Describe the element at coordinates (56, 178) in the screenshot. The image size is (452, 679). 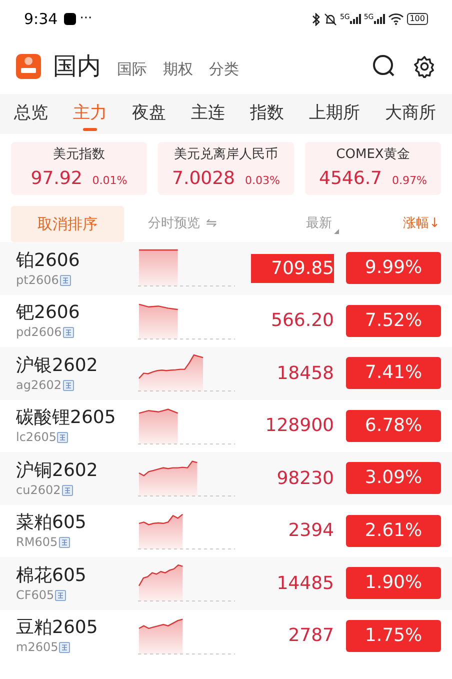
I see `index-value: 97.92` at that location.